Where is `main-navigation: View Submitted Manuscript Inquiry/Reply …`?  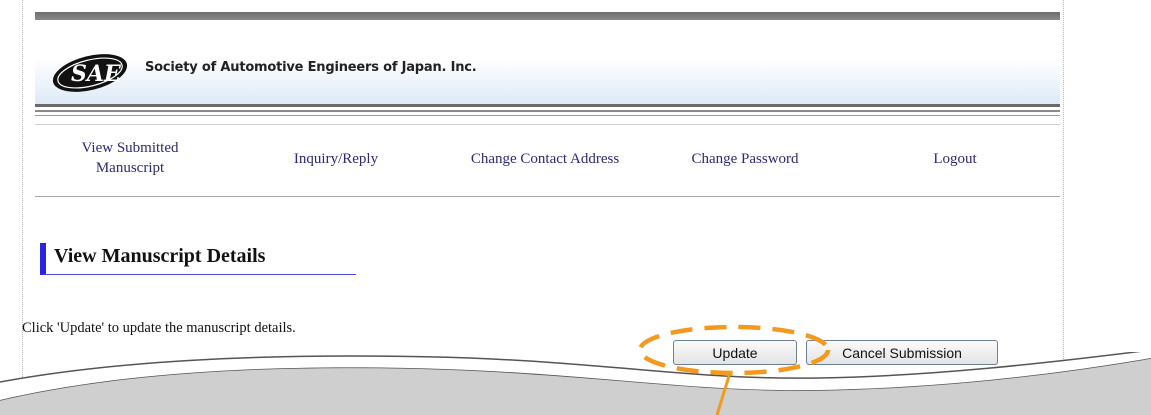
main-navigation: View Submitted Manuscript Inquiry/Reply … is located at coordinates (547, 162).